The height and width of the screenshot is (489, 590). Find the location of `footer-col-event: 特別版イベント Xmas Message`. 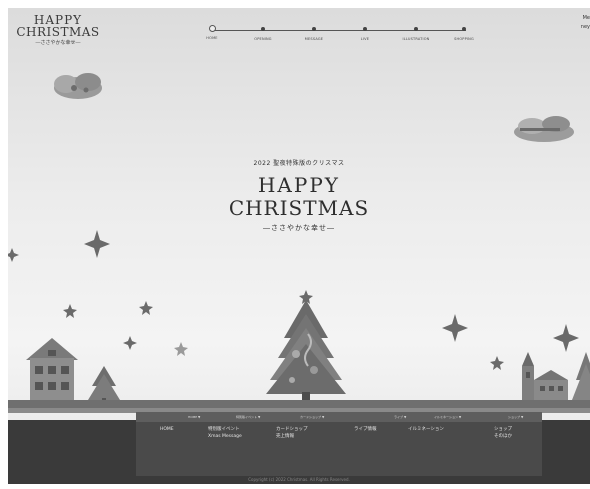

footer-col-event: 特別版イベント Xmas Message is located at coordinates (225, 433).